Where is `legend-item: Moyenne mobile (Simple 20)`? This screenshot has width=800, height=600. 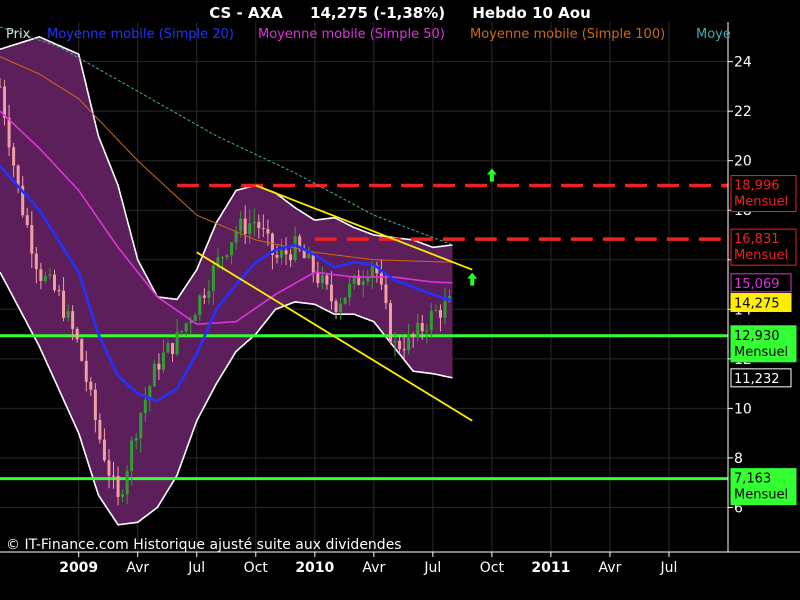
legend-item: Moyenne mobile (Simple 20) is located at coordinates (140, 34).